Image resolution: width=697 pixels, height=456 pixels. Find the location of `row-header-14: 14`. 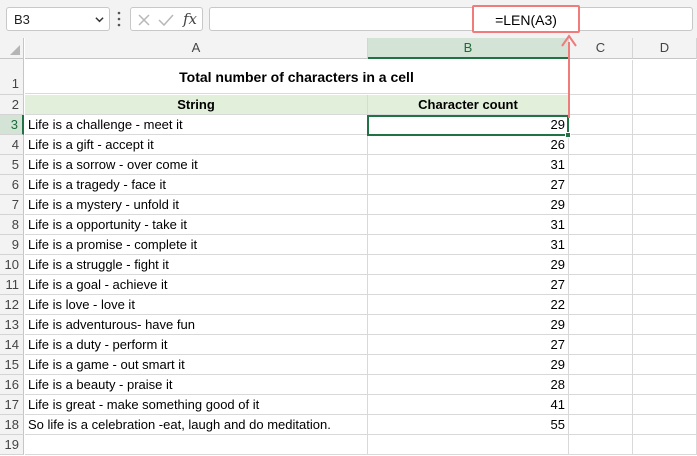

row-header-14: 14 is located at coordinates (12, 345).